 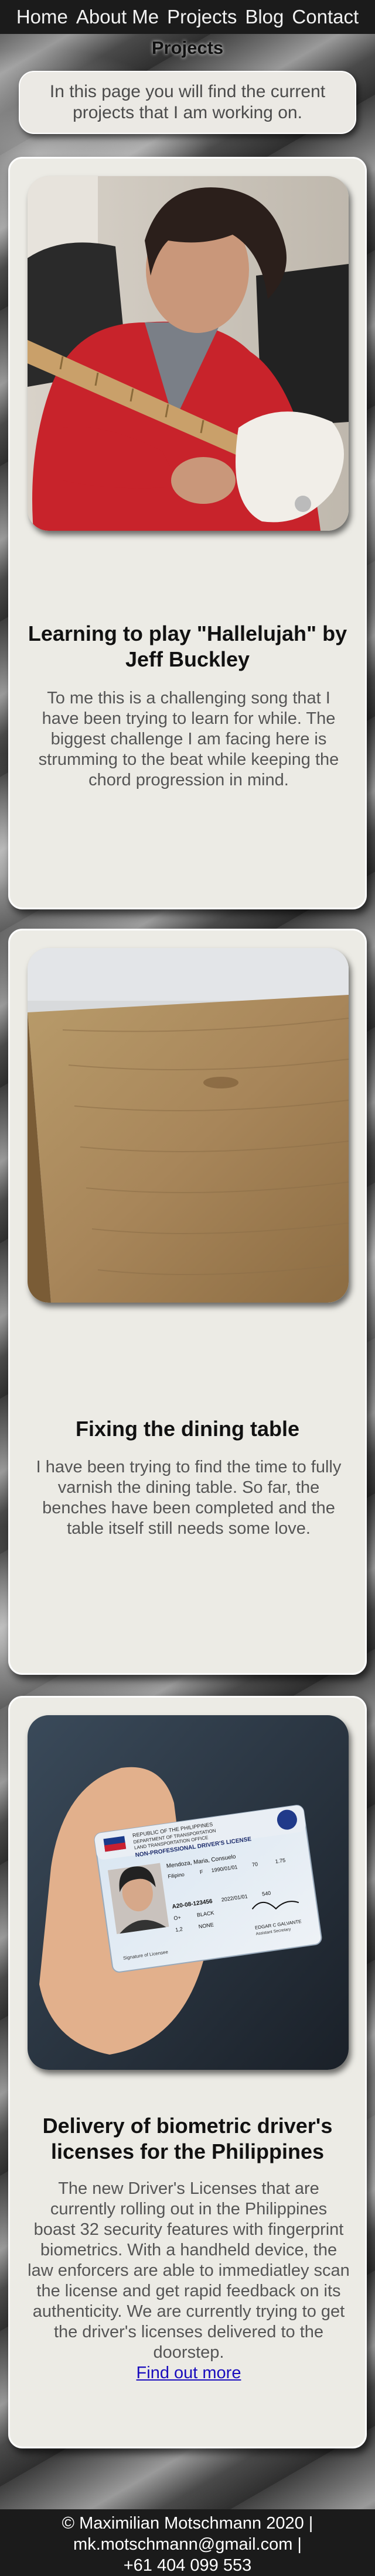 I want to click on footer-email: mk.motschmann@gmail.com |, so click(x=187, y=2544).